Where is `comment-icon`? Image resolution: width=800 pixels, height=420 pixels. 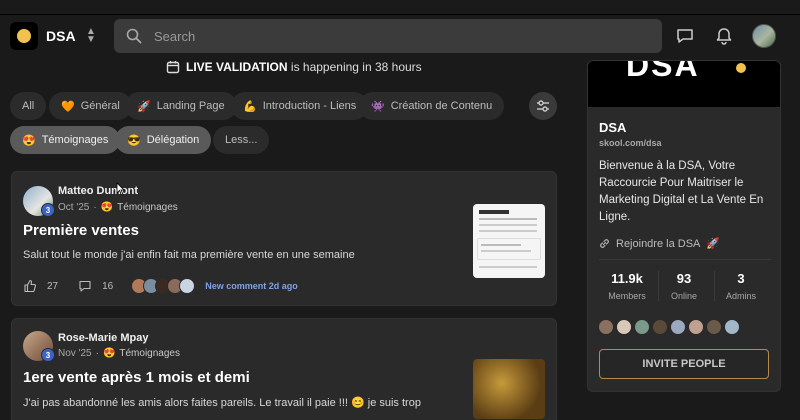
comment-icon is located at coordinates (85, 286).